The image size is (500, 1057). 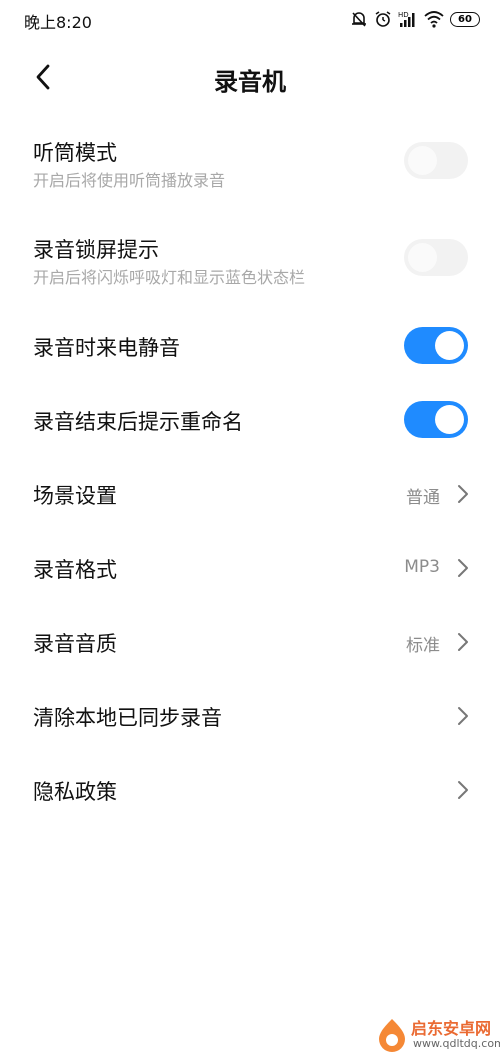 I want to click on setting-value: MP3, so click(x=422, y=567).